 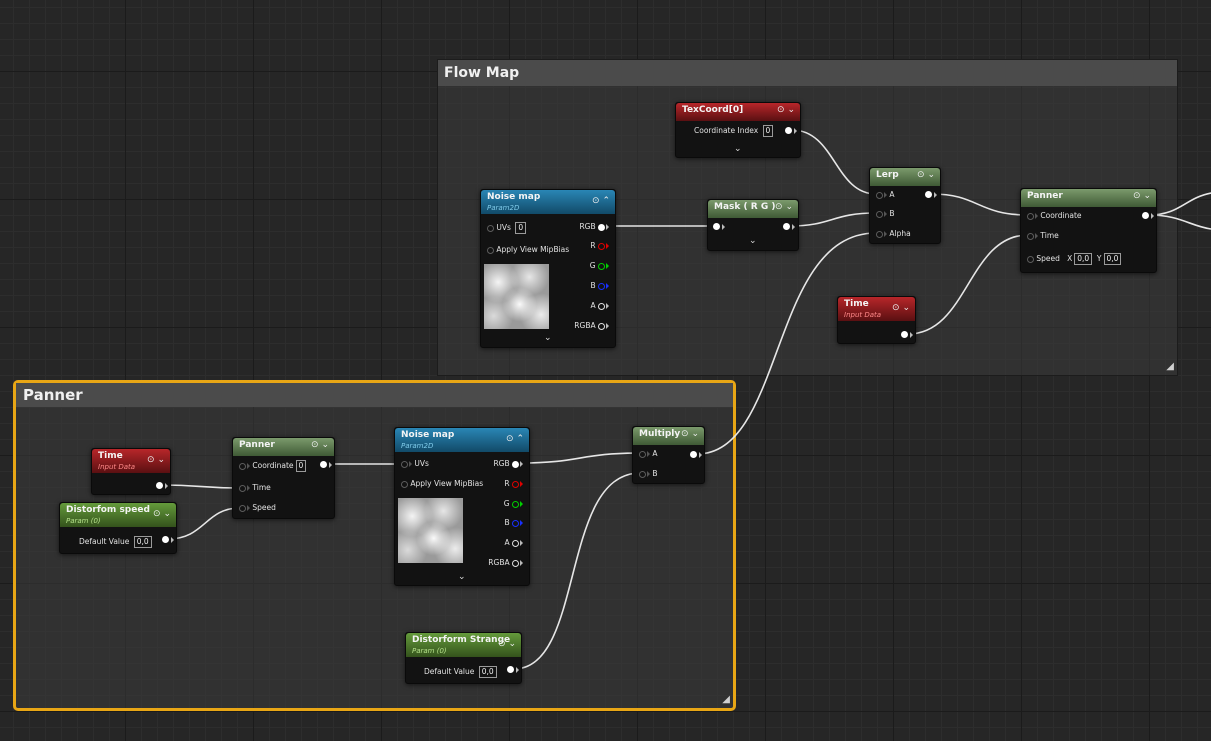 What do you see at coordinates (668, 436) in the screenshot?
I see `node-header: Multiply ⊙ ⌄` at bounding box center [668, 436].